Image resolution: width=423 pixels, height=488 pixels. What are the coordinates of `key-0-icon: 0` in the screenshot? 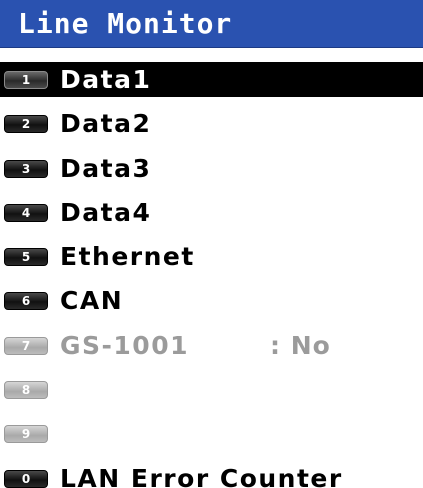 It's located at (26, 478).